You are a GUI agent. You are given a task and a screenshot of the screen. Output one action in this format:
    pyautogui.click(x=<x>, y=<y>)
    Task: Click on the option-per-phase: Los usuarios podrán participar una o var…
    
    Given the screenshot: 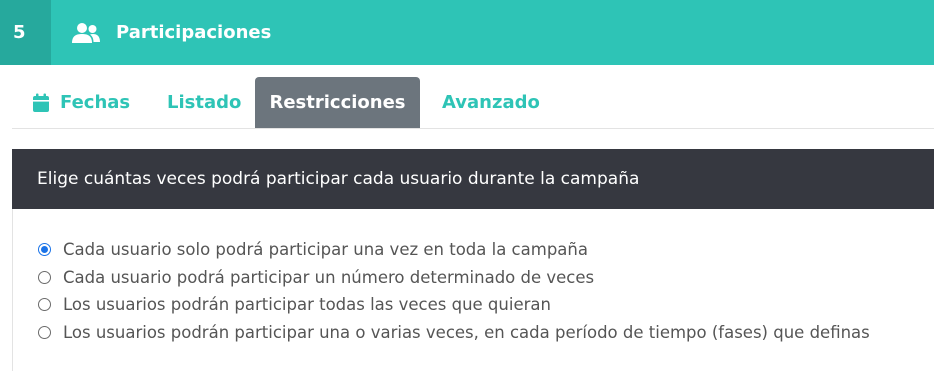 What is the action you would take?
    pyautogui.click(x=486, y=333)
    